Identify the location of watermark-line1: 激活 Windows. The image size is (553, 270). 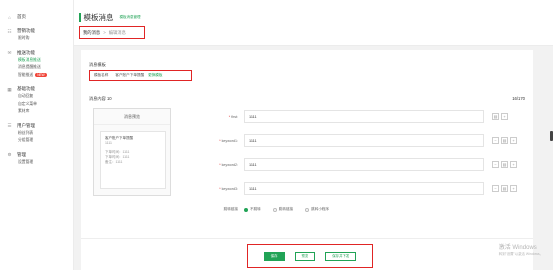
(517, 248).